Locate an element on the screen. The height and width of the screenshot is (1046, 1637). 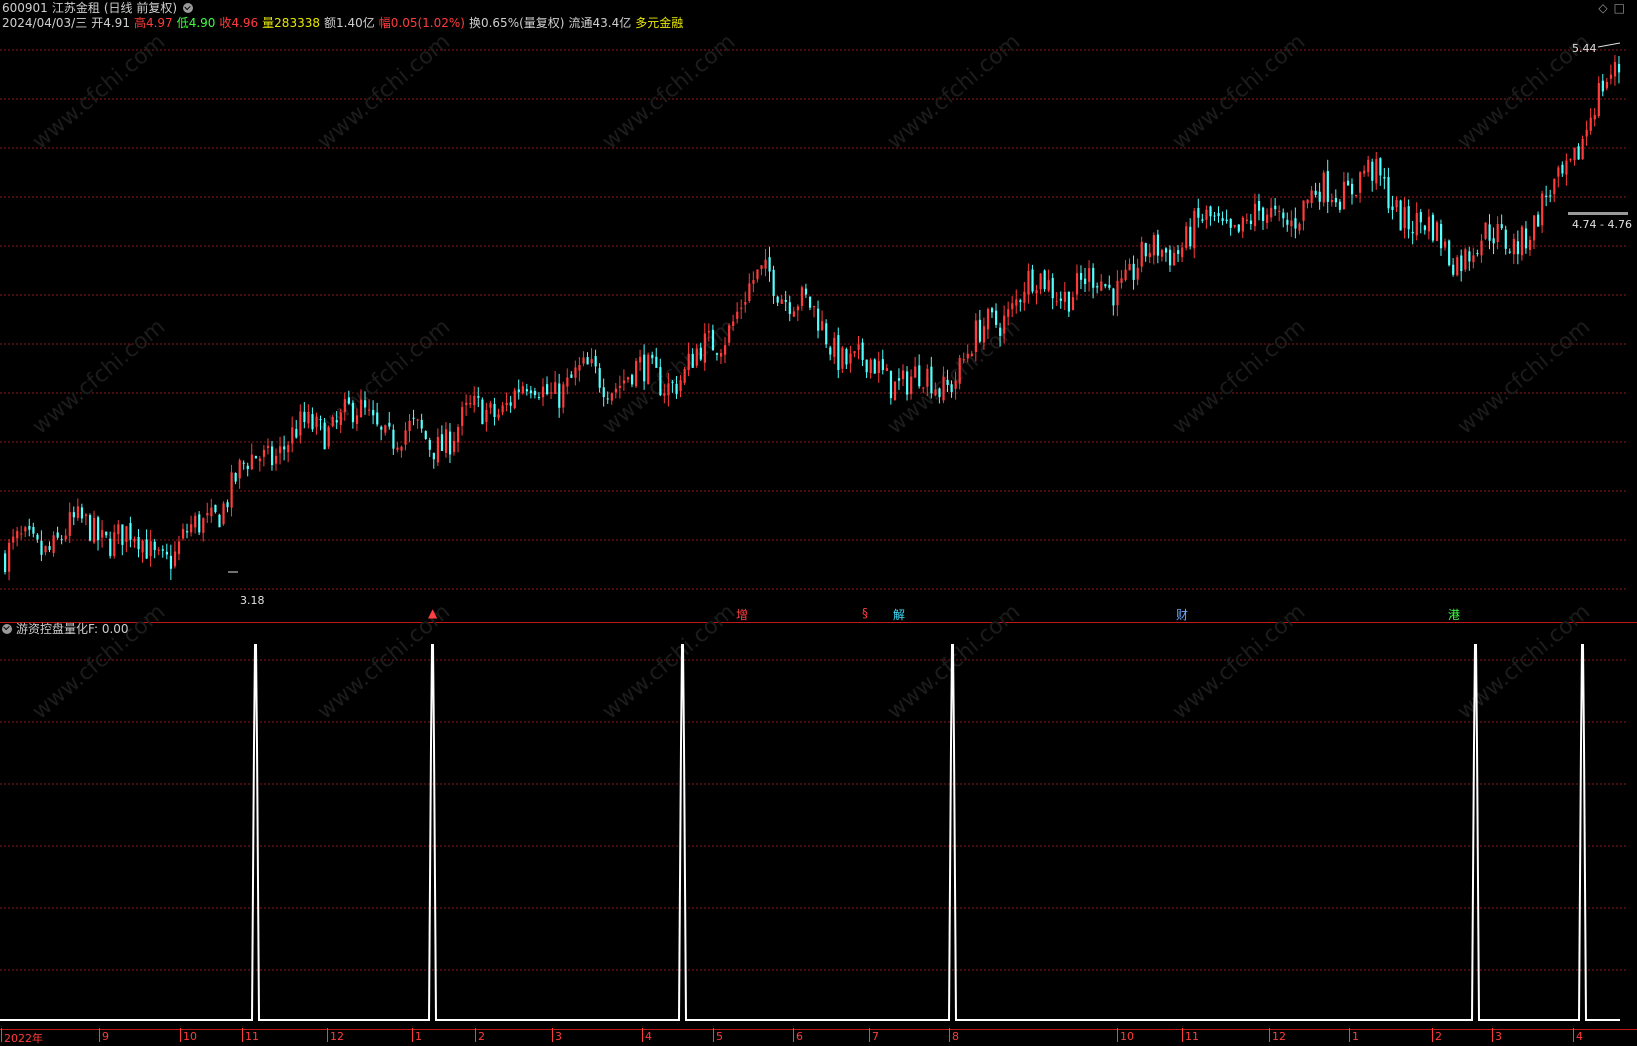
square-icon: □ is located at coordinates (1622, 8).